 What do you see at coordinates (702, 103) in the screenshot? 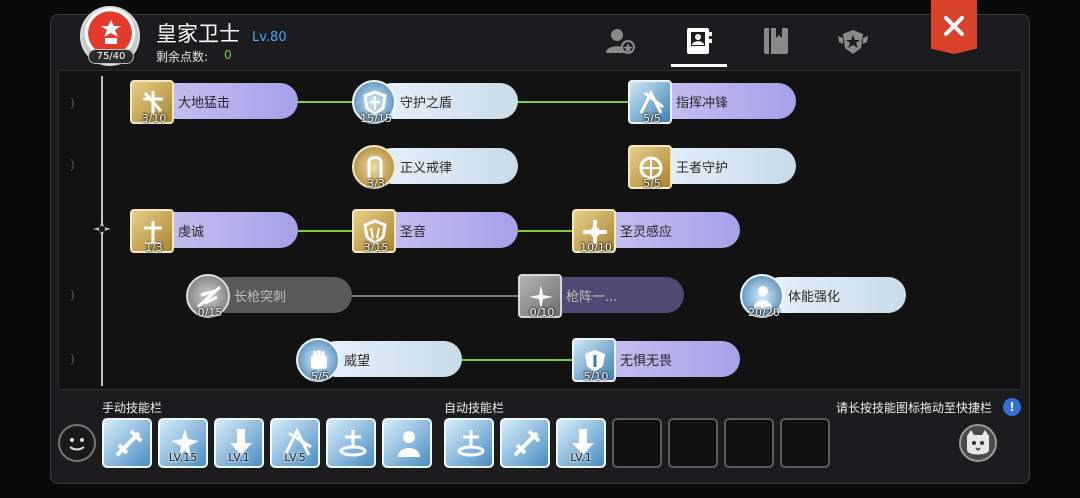
I see `skill-name: 指挥冲锋` at bounding box center [702, 103].